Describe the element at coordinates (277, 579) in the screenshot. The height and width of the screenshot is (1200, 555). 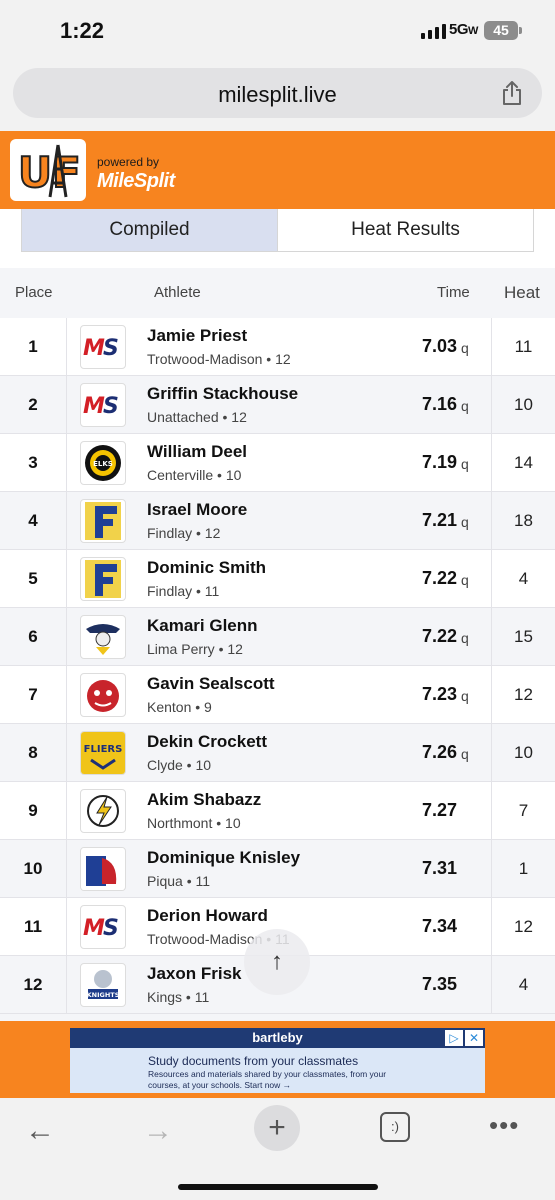
I see `table-row: 5 Dominic Smith Findlay • 11 7.22 q 4` at that location.